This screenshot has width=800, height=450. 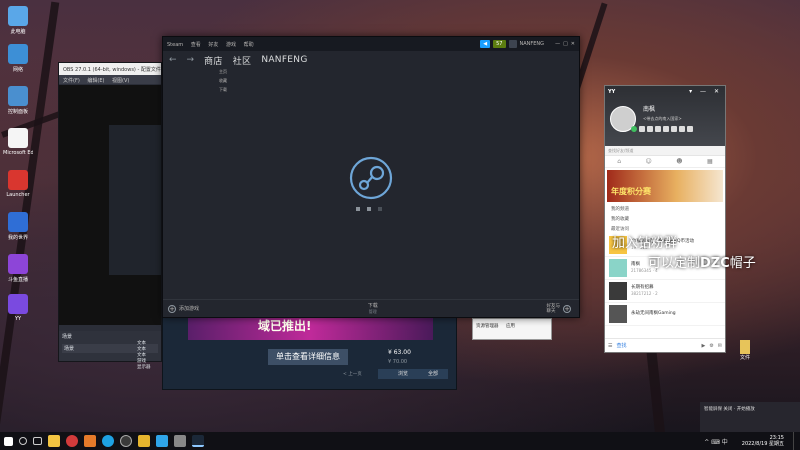 What do you see at coordinates (23, 441) in the screenshot?
I see `search-icon` at bounding box center [23, 441].